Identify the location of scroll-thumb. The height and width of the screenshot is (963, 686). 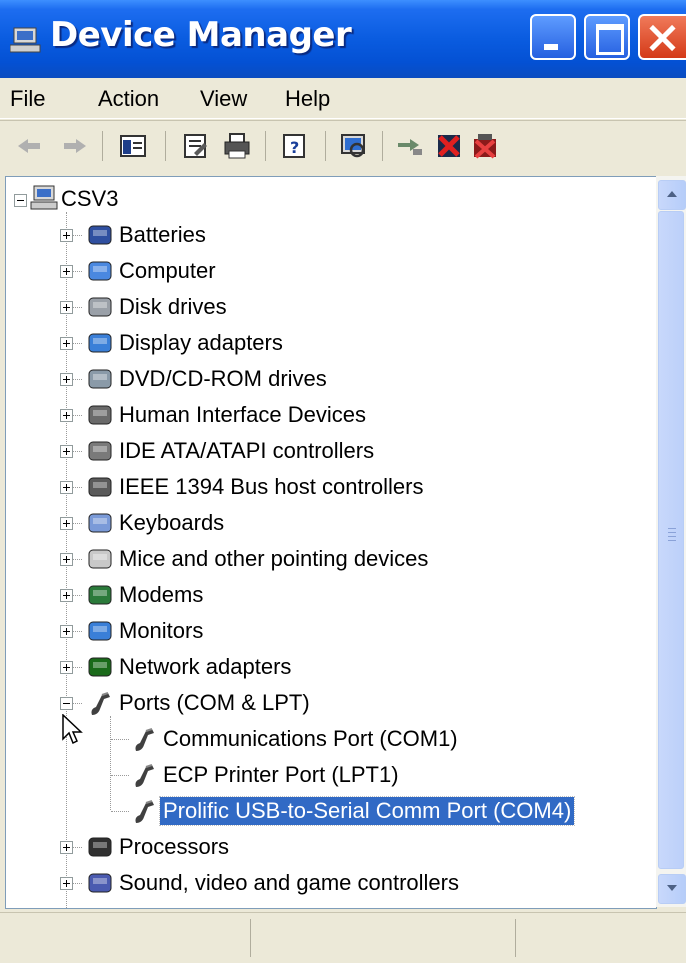
(671, 540).